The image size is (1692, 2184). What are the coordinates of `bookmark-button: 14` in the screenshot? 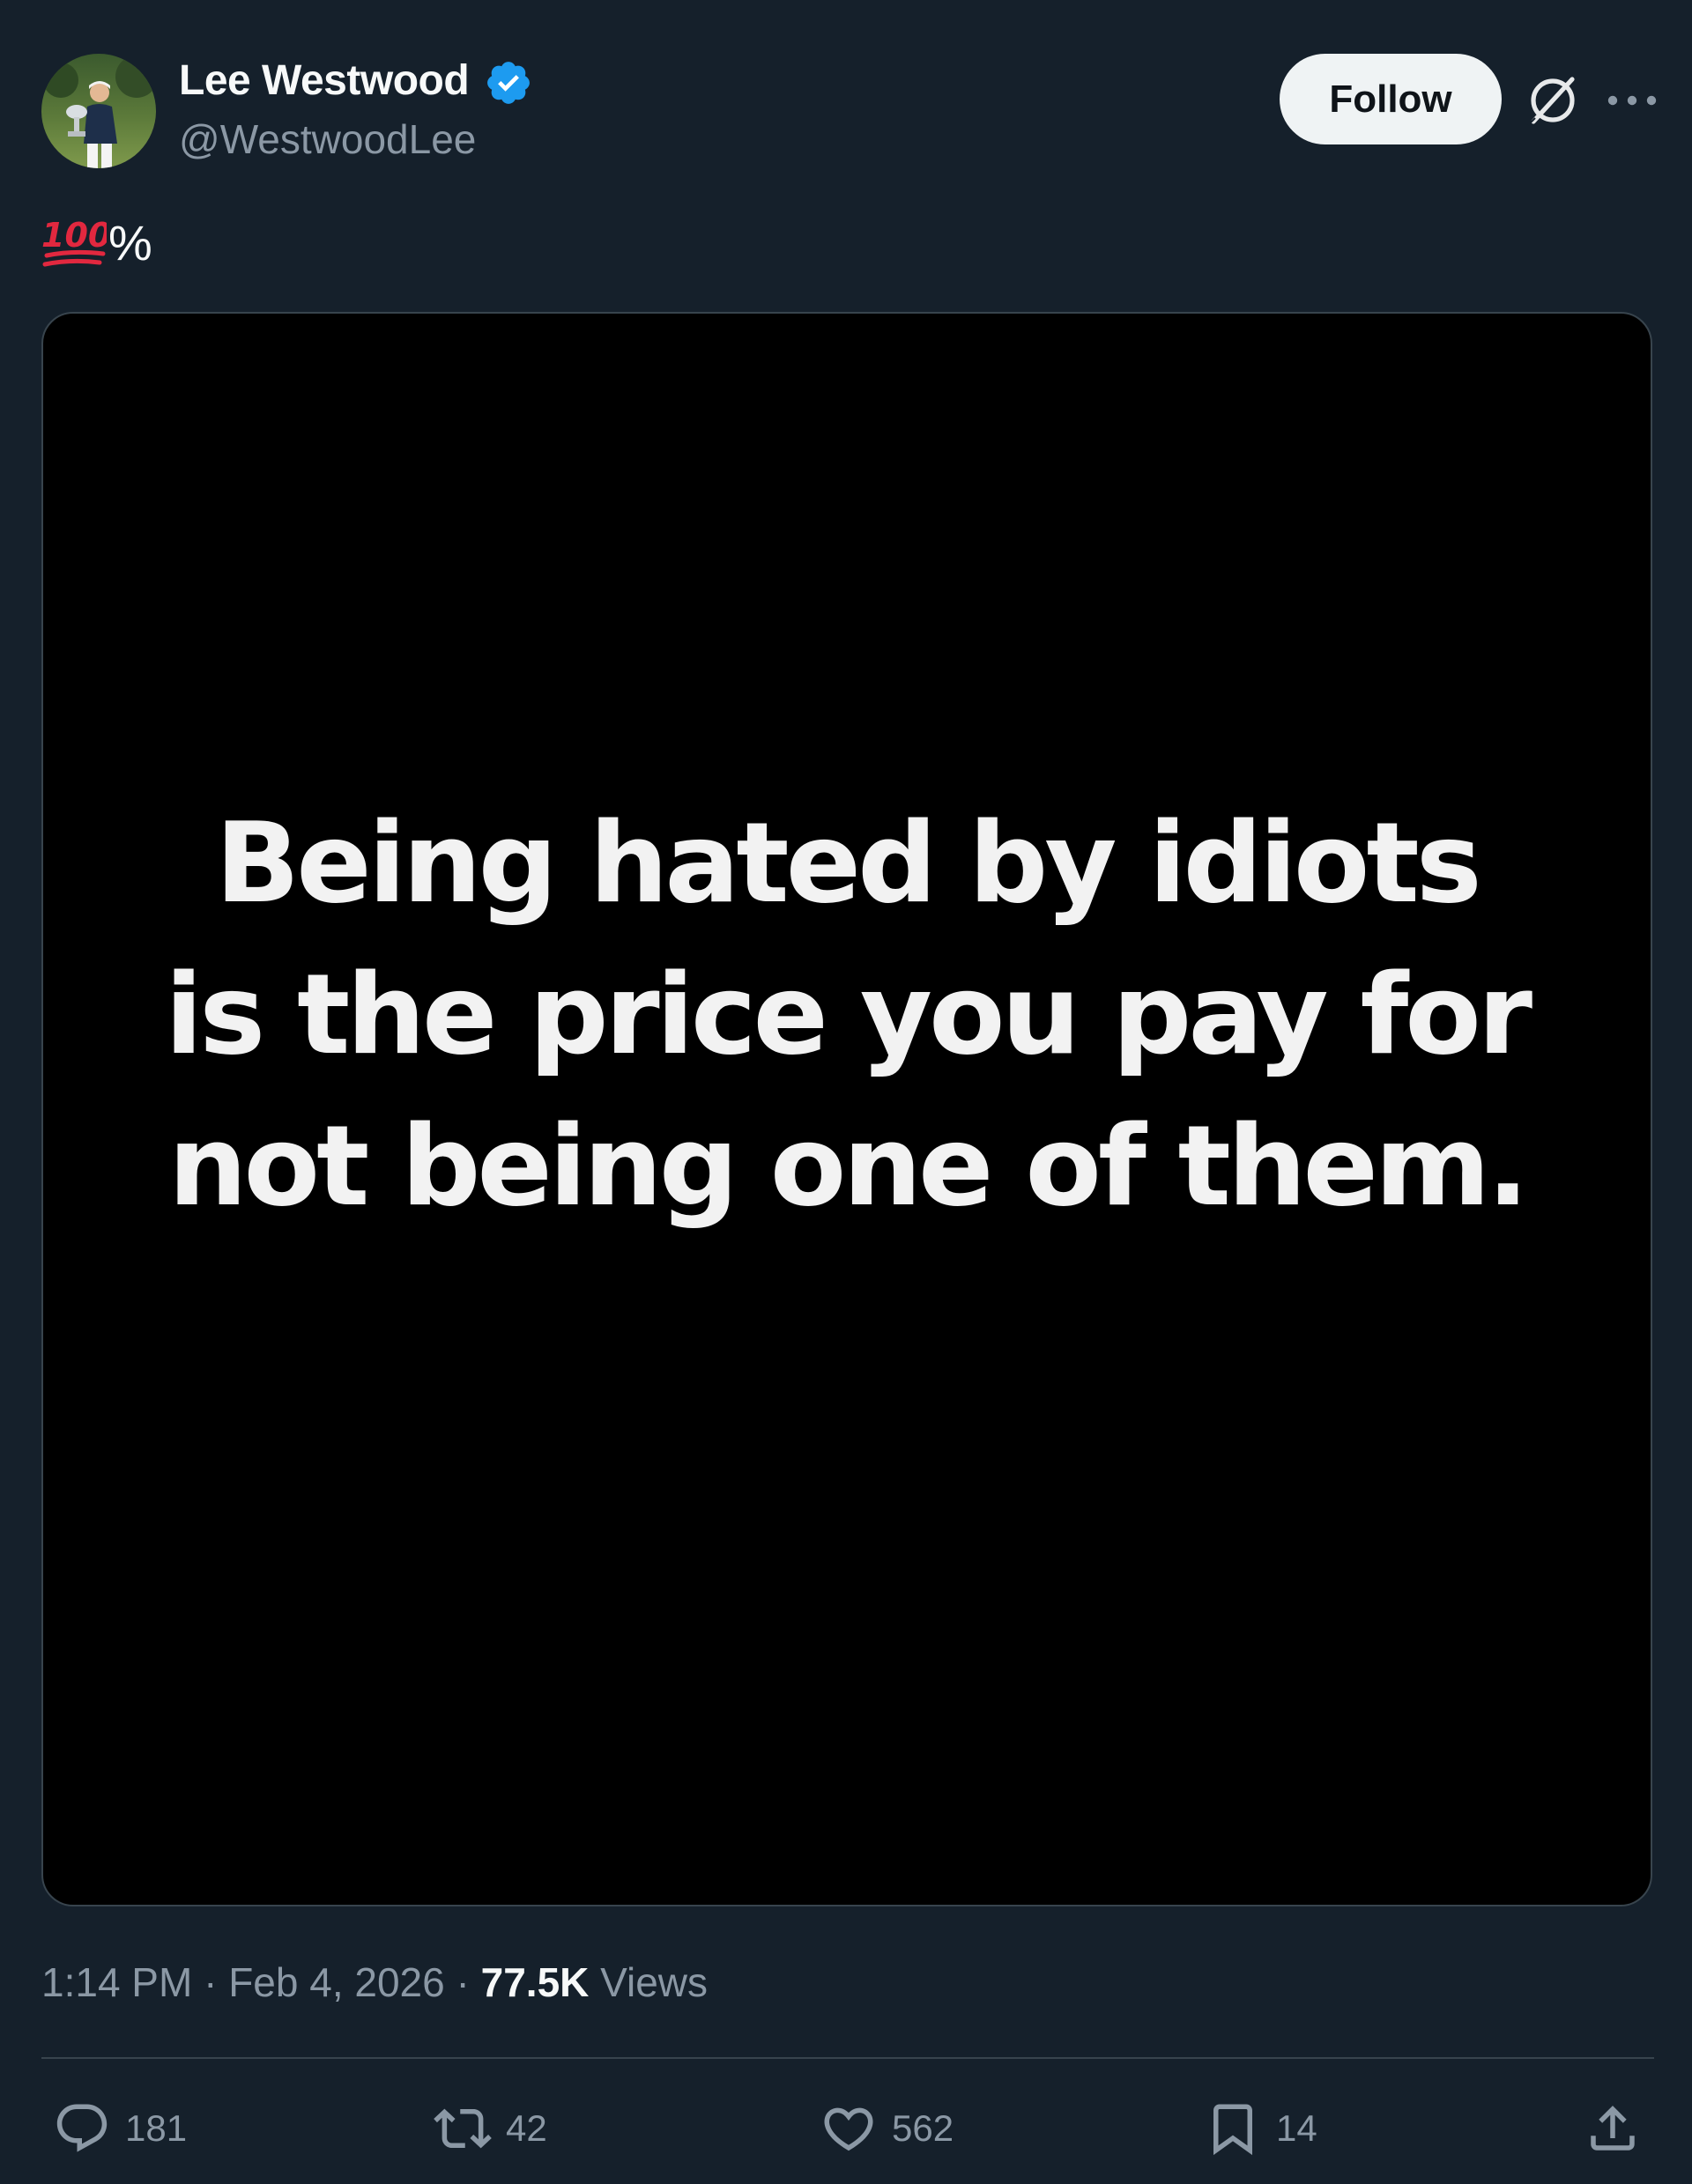 It's located at (1260, 2128).